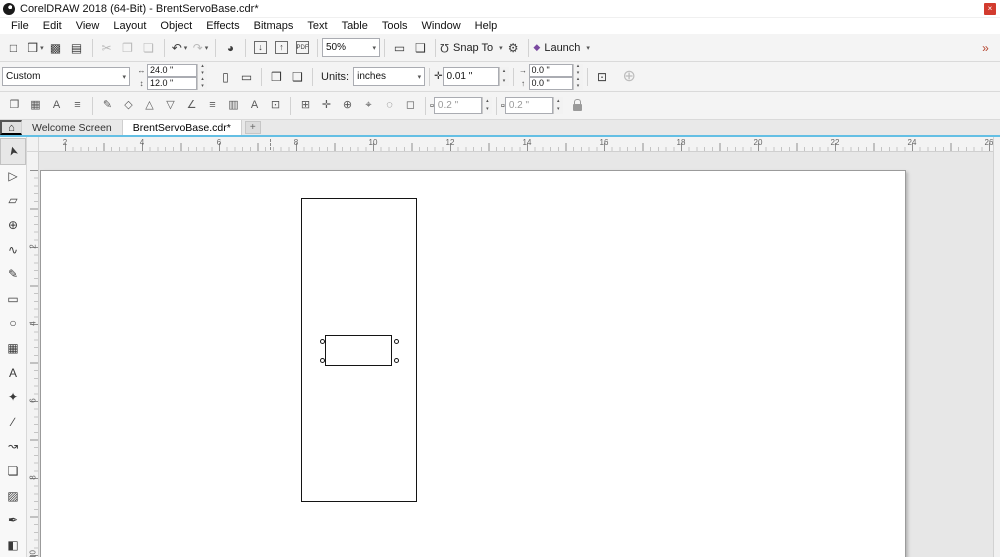 The height and width of the screenshot is (557, 1000). I want to click on text-tool: A, so click(13, 372).